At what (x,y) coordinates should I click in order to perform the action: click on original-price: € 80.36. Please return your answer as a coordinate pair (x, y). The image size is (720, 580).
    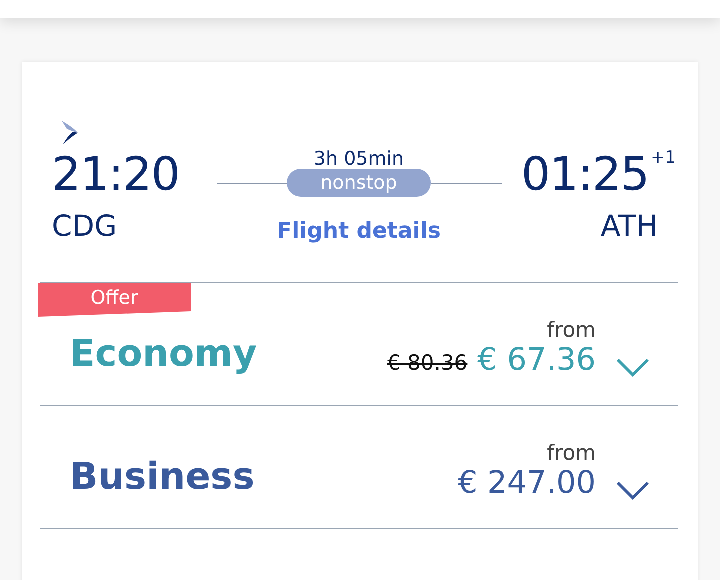
    Looking at the image, I should click on (428, 363).